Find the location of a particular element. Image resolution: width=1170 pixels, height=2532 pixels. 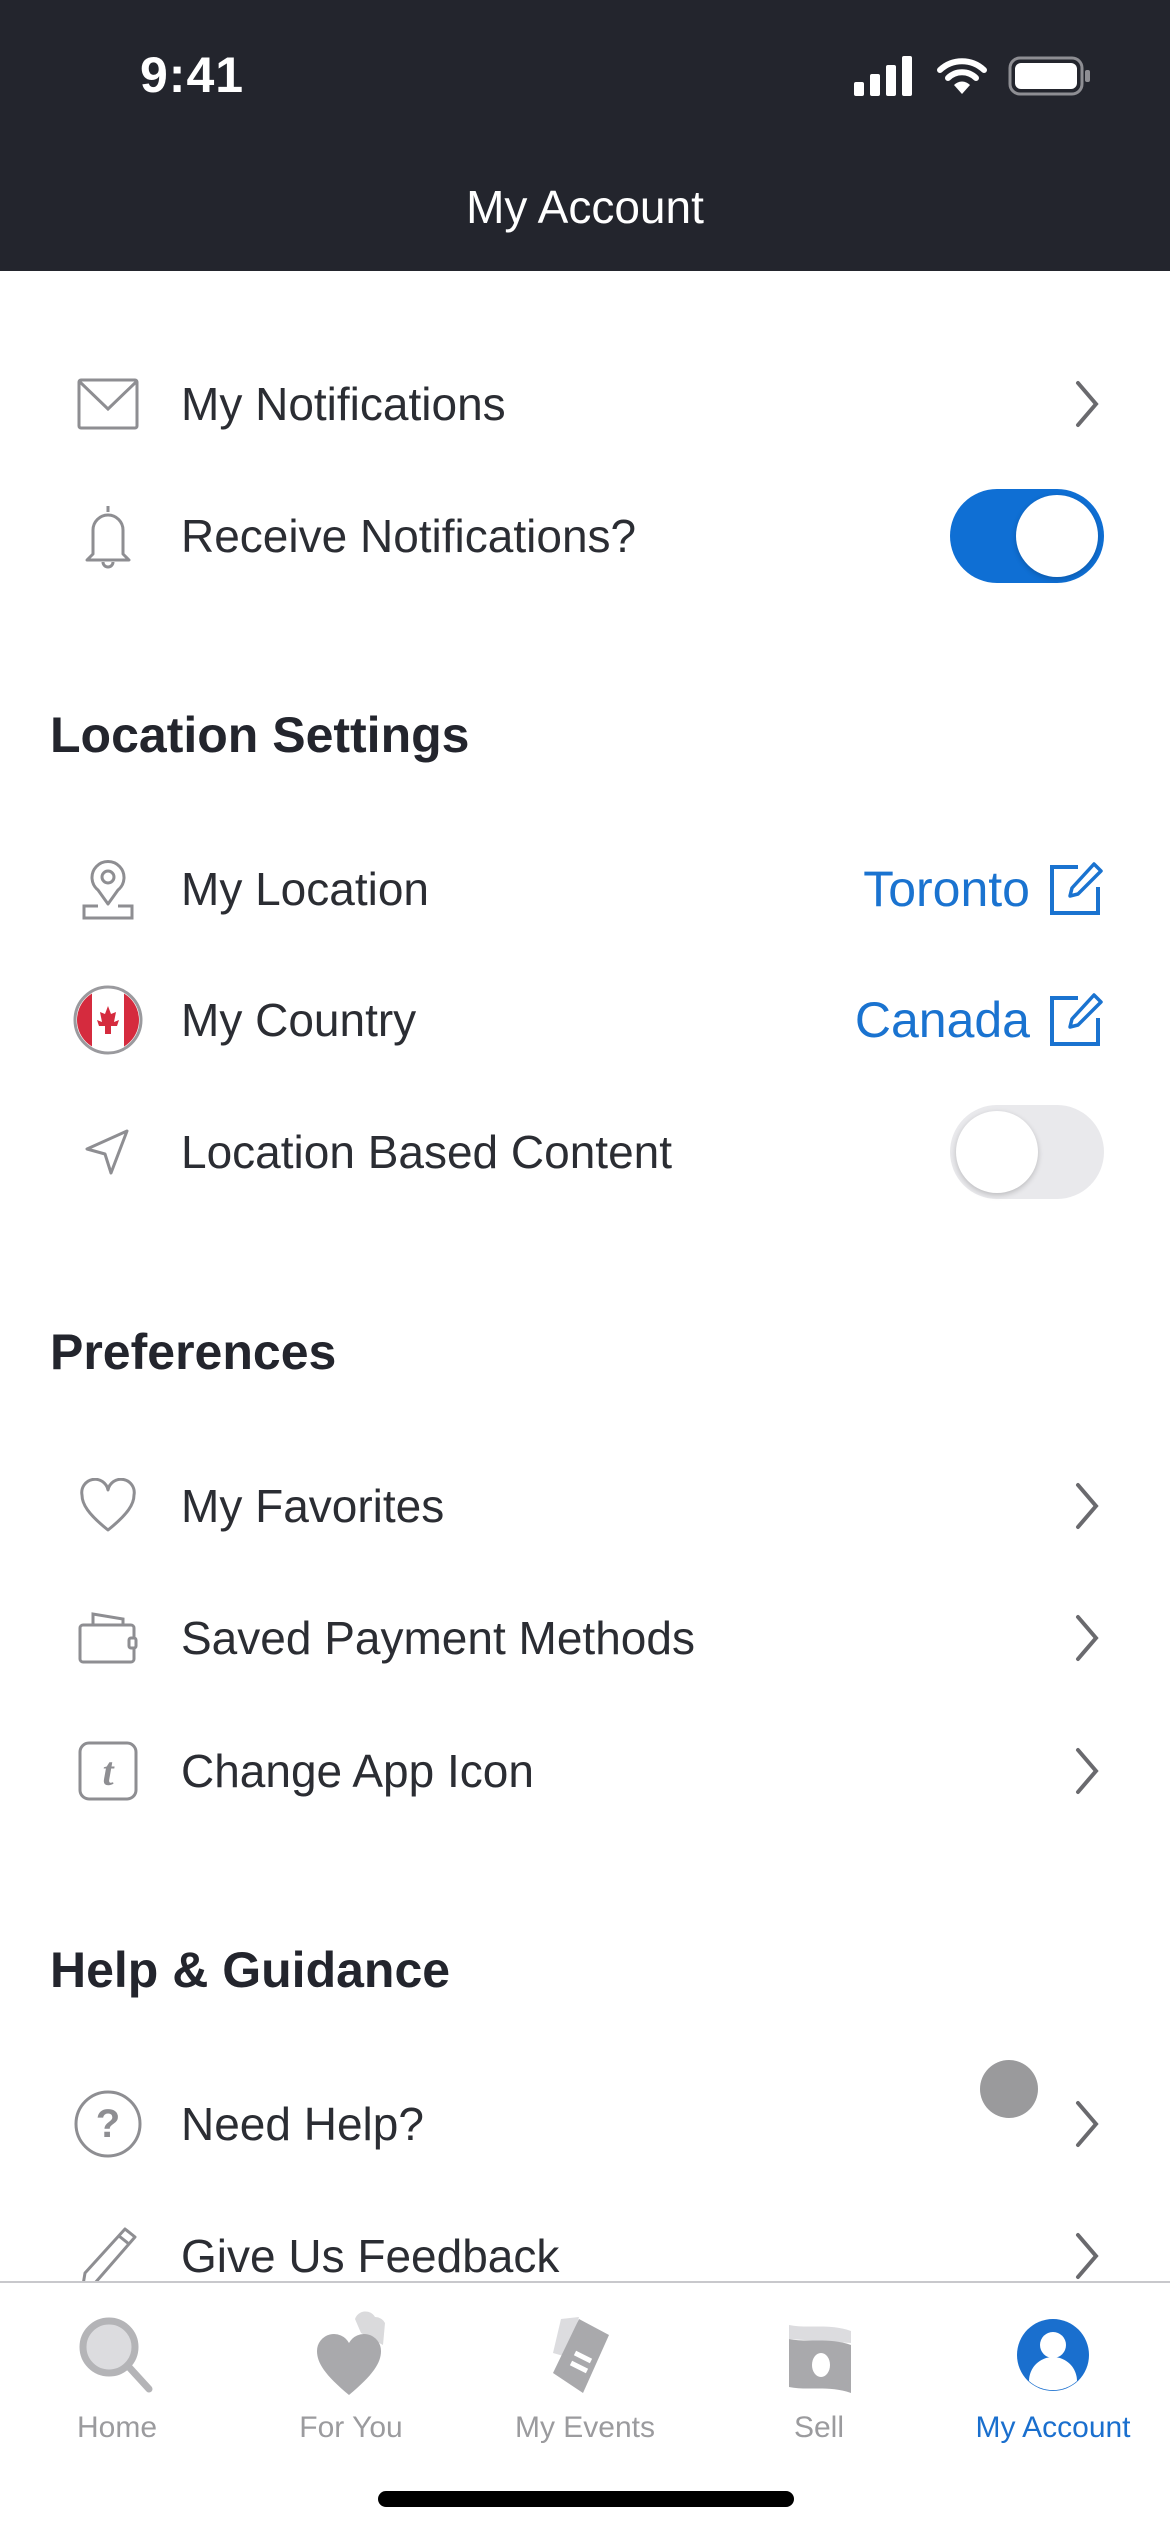

tab-for-you: For You is located at coordinates (351, 2379).